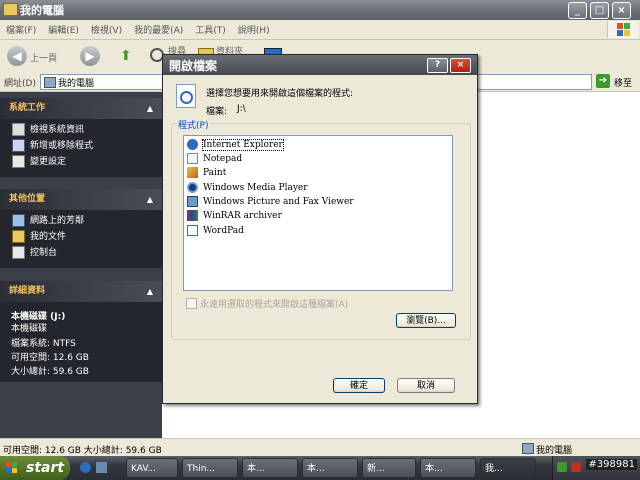 This screenshot has width=640, height=480. I want to click on dialog-titlebar: 開啟檔案 ? ×, so click(320, 65).